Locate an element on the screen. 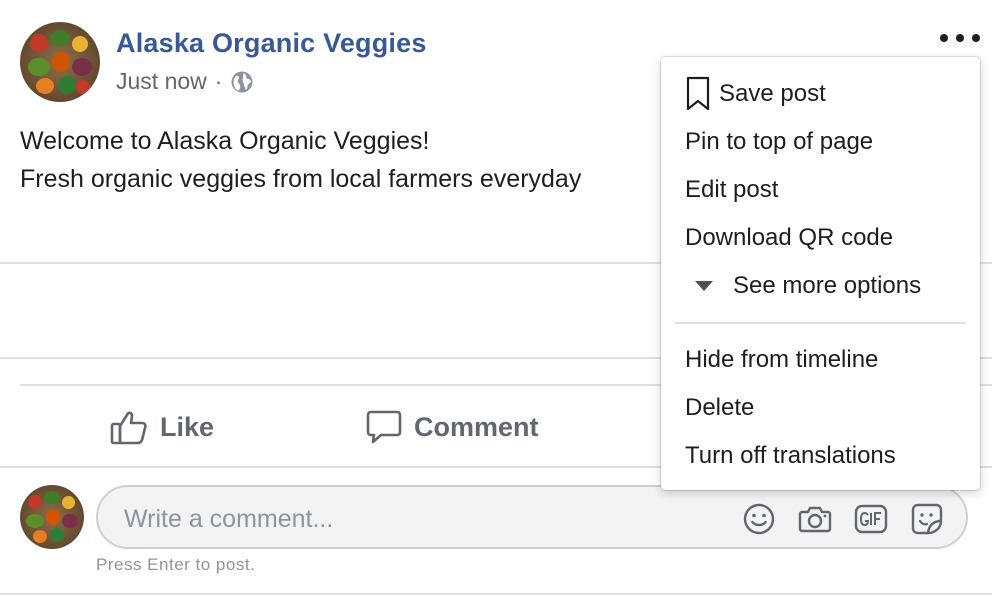  comment-bubble-icon is located at coordinates (384, 427).